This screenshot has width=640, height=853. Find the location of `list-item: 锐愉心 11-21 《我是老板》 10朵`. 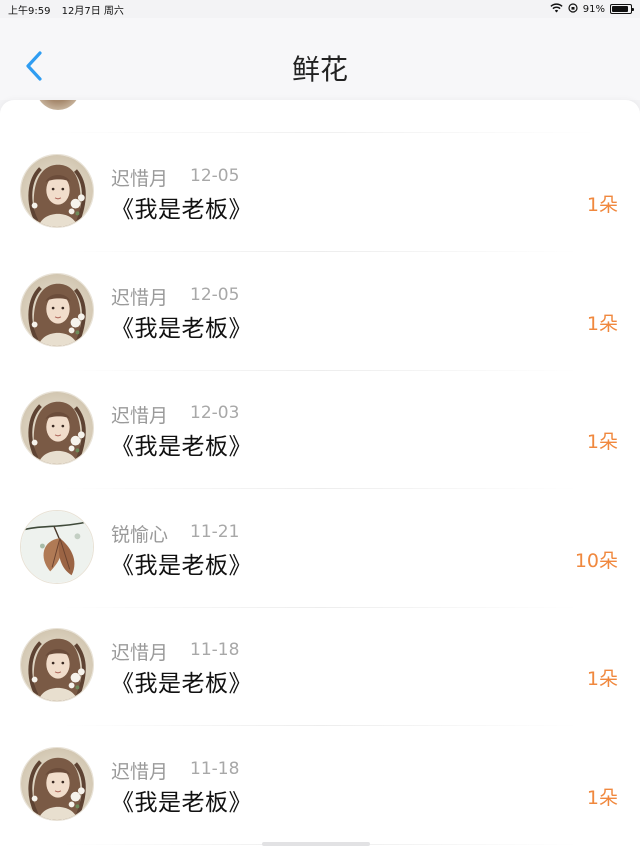

list-item: 锐愉心 11-21 《我是老板》 10朵 is located at coordinates (320, 549).